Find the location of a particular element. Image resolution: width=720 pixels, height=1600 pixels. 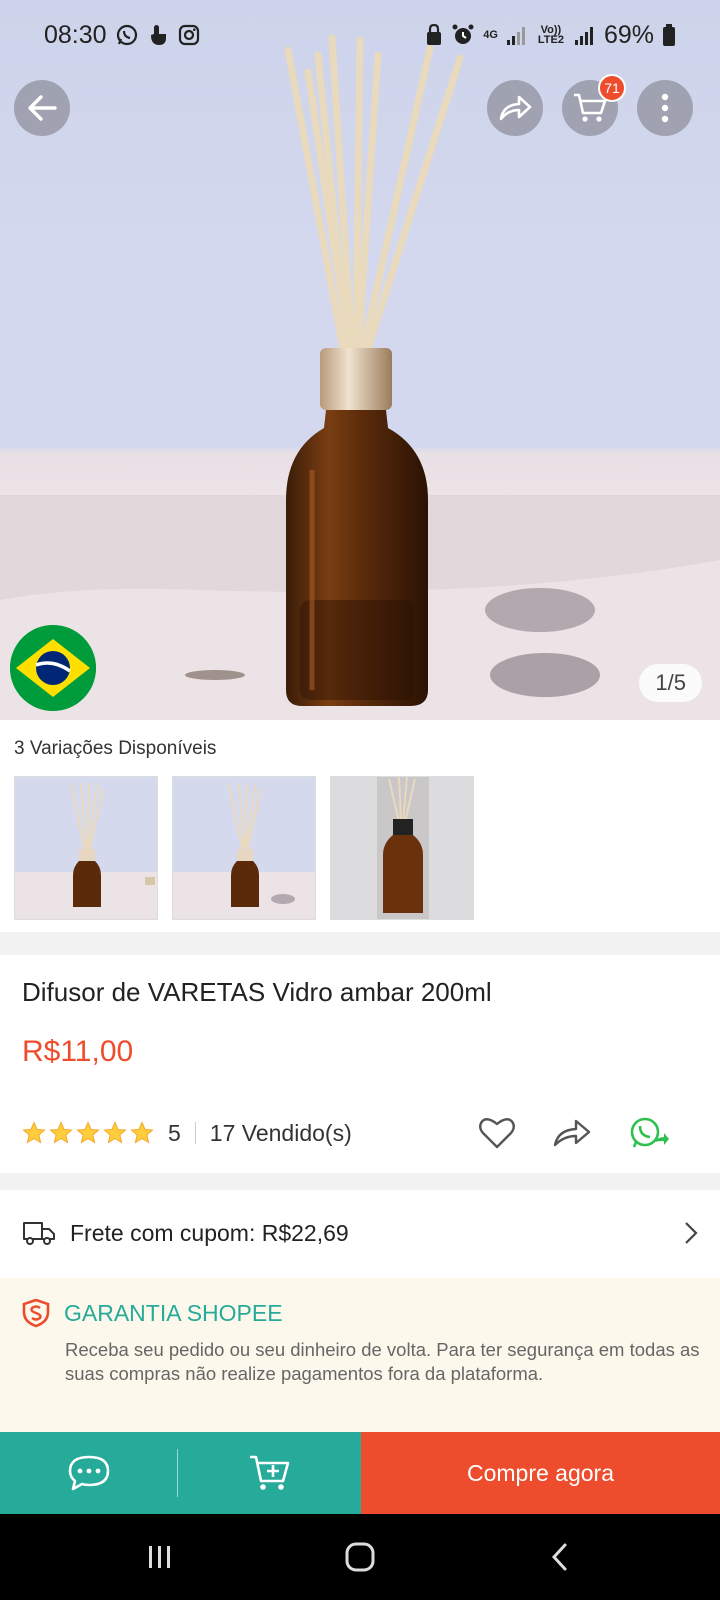

arrow-left-icon is located at coordinates (42, 108).